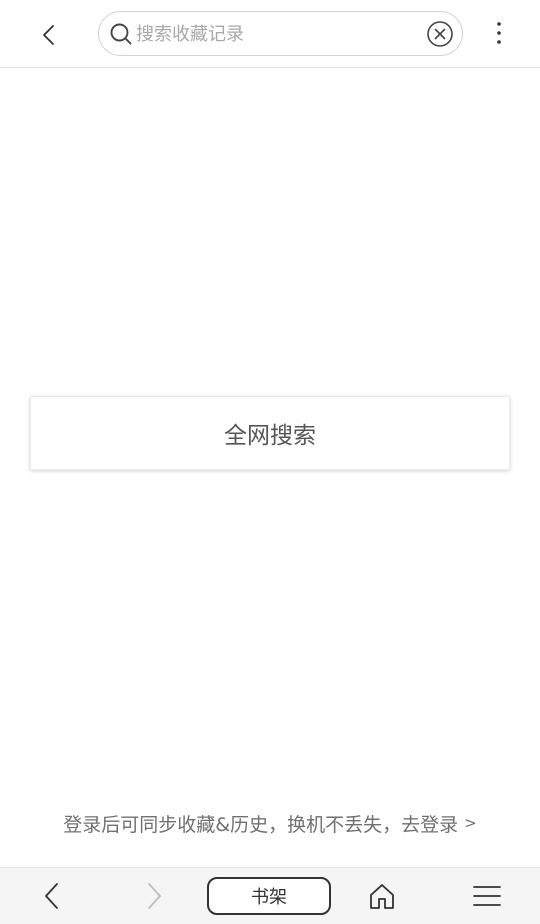 This screenshot has height=924, width=540. I want to click on bookshelf-button: 书架, so click(269, 896).